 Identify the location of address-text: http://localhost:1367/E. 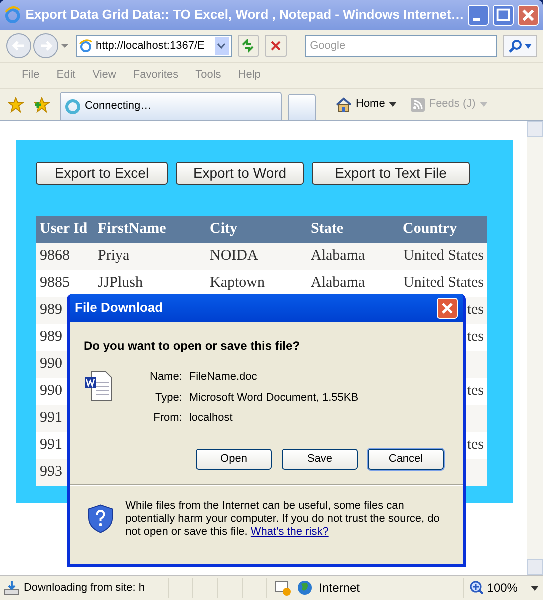
(151, 46).